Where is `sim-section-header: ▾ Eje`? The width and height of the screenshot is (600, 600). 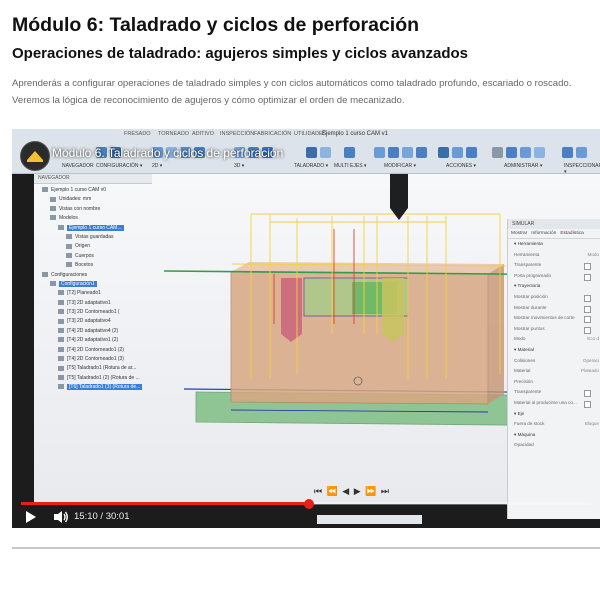
sim-section-header: ▾ Eje is located at coordinates (554, 414).